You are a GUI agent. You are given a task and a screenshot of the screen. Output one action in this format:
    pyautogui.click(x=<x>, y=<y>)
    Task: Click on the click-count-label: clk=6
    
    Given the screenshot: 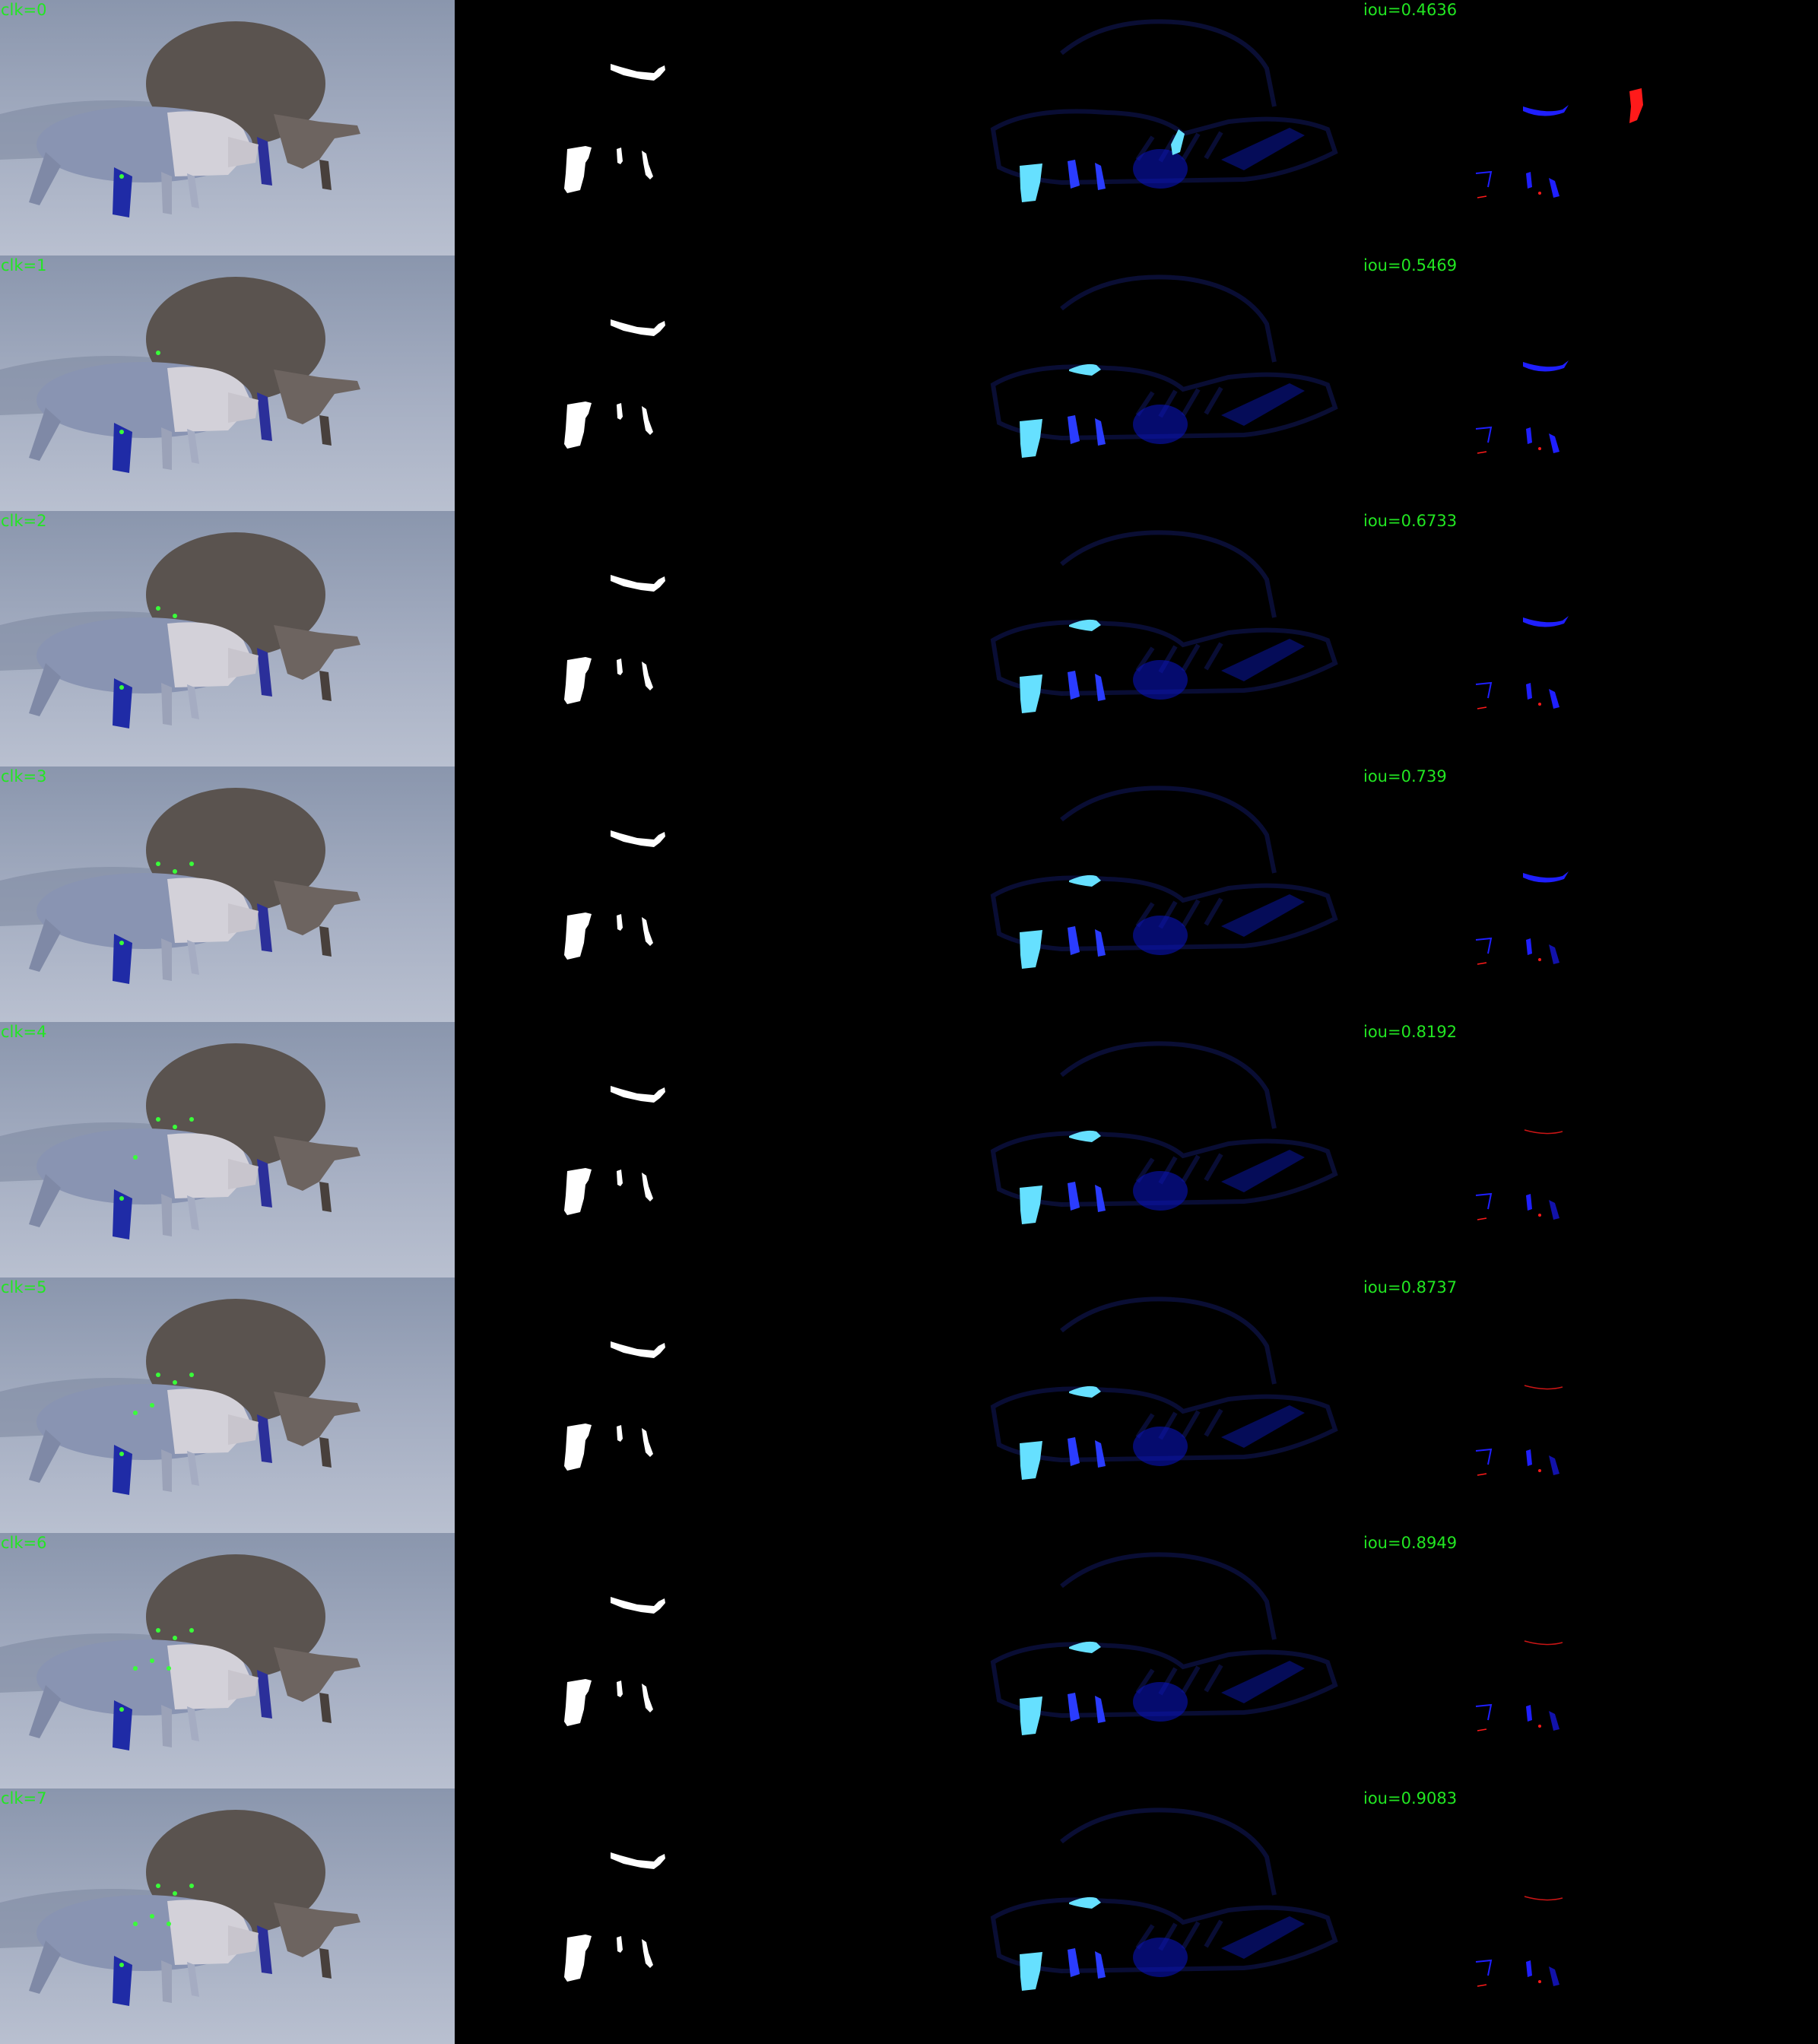 What is the action you would take?
    pyautogui.click(x=24, y=1543)
    